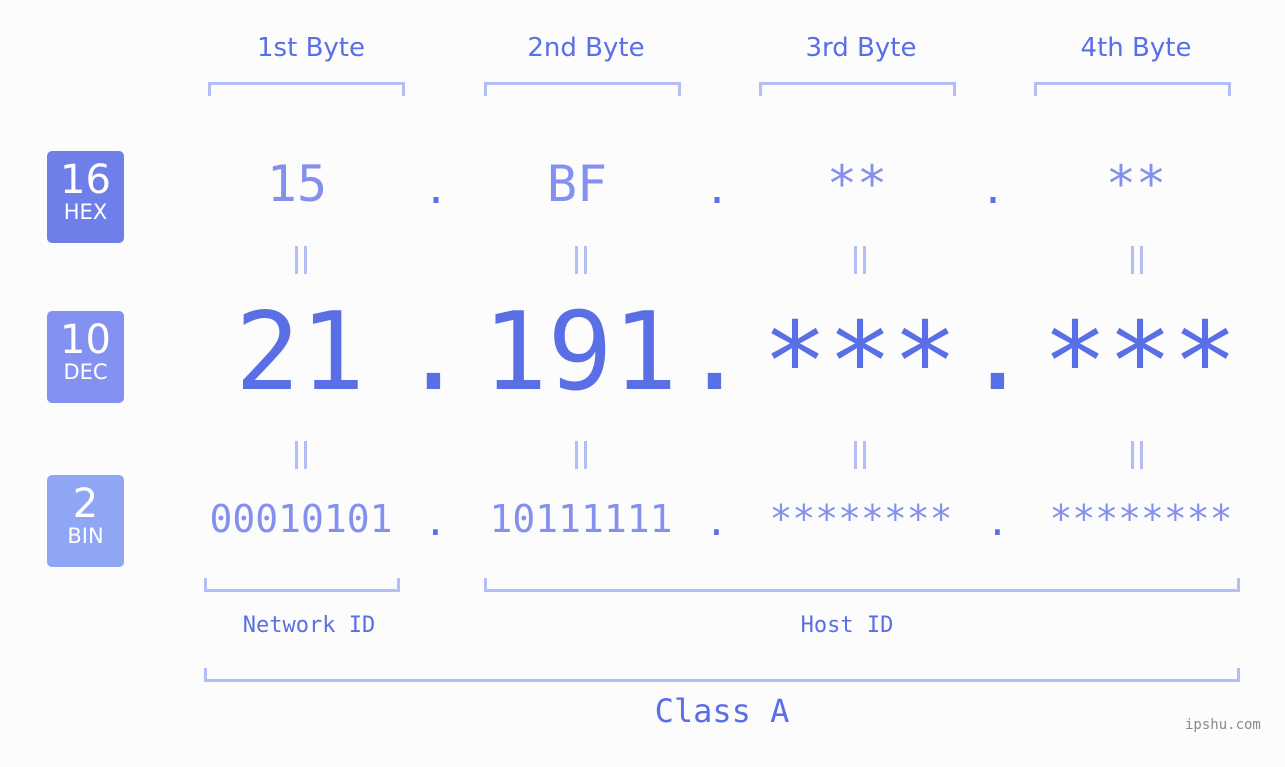  What do you see at coordinates (586, 48) in the screenshot?
I see `byte-header-2: 2nd Byte` at bounding box center [586, 48].